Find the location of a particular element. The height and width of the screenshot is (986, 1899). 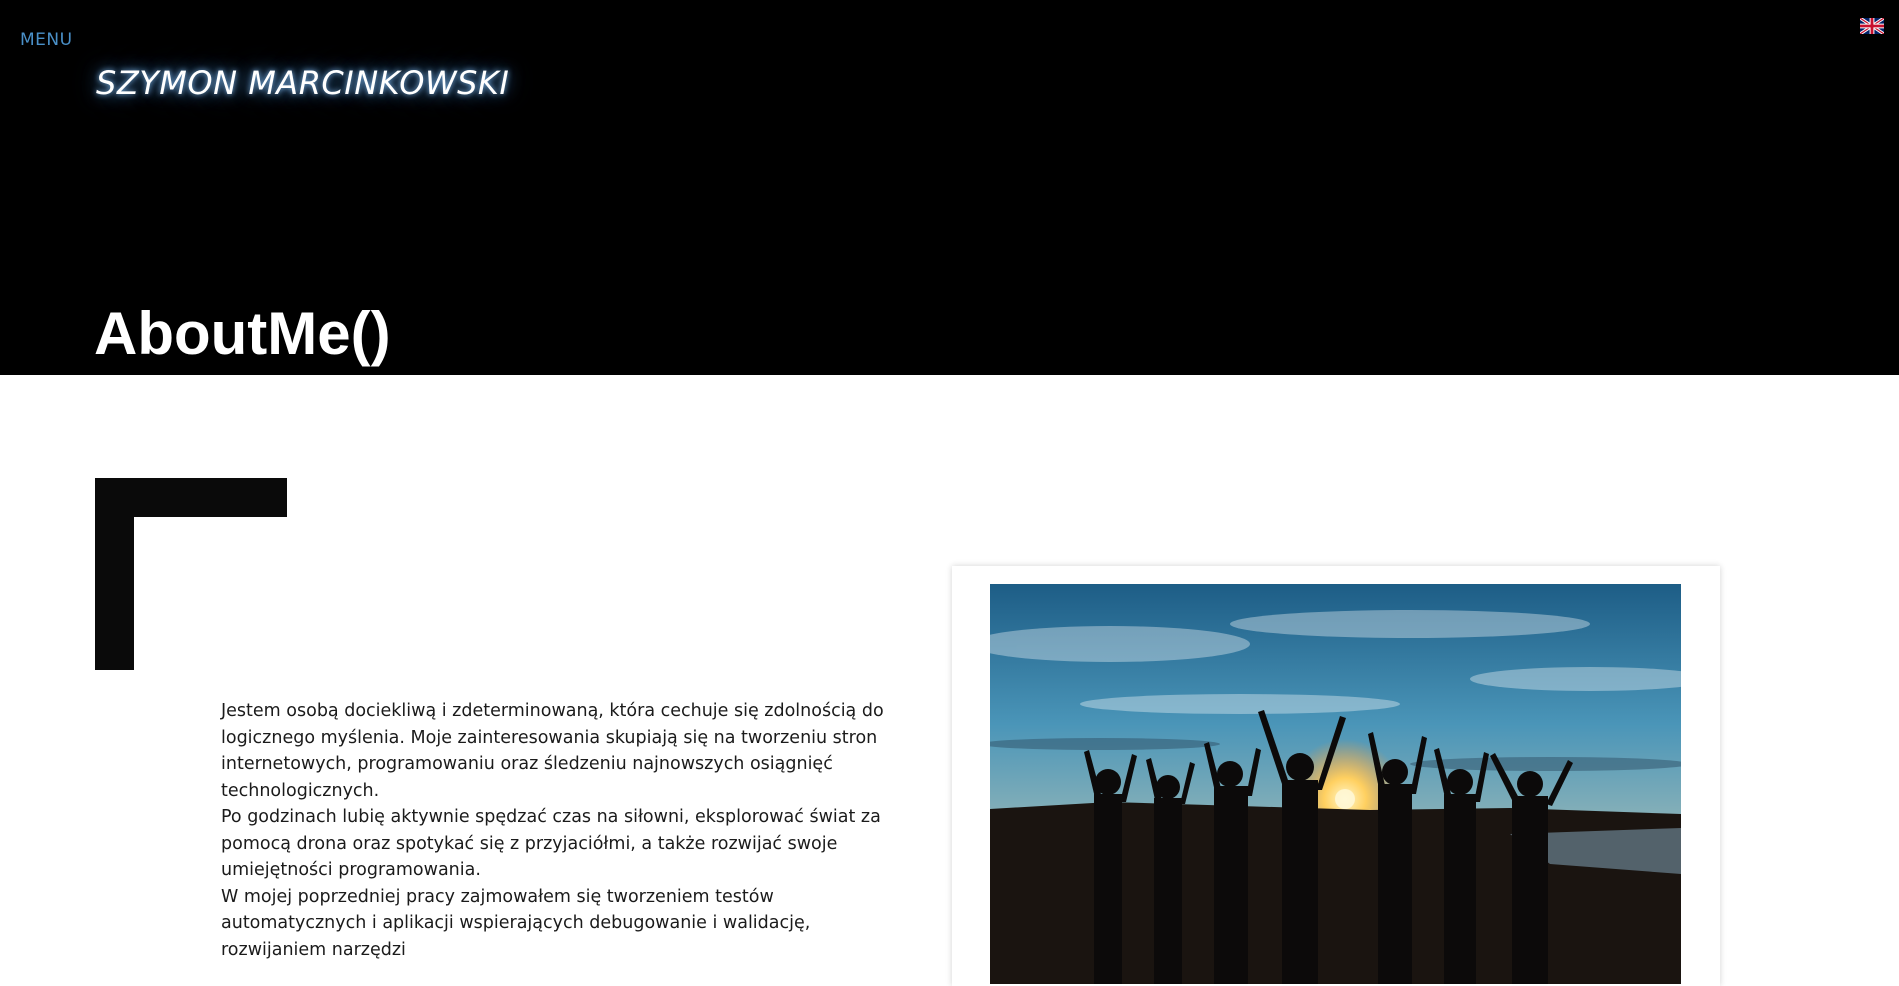

menu-button: MENU is located at coordinates (46, 40).